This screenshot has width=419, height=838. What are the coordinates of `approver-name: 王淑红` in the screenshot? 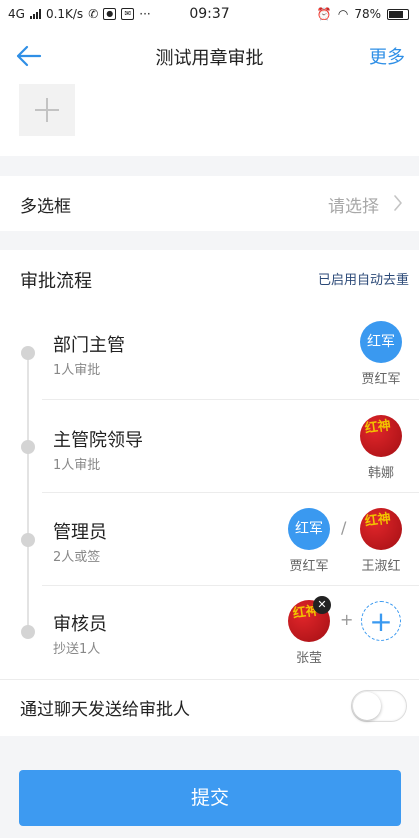 It's located at (381, 566).